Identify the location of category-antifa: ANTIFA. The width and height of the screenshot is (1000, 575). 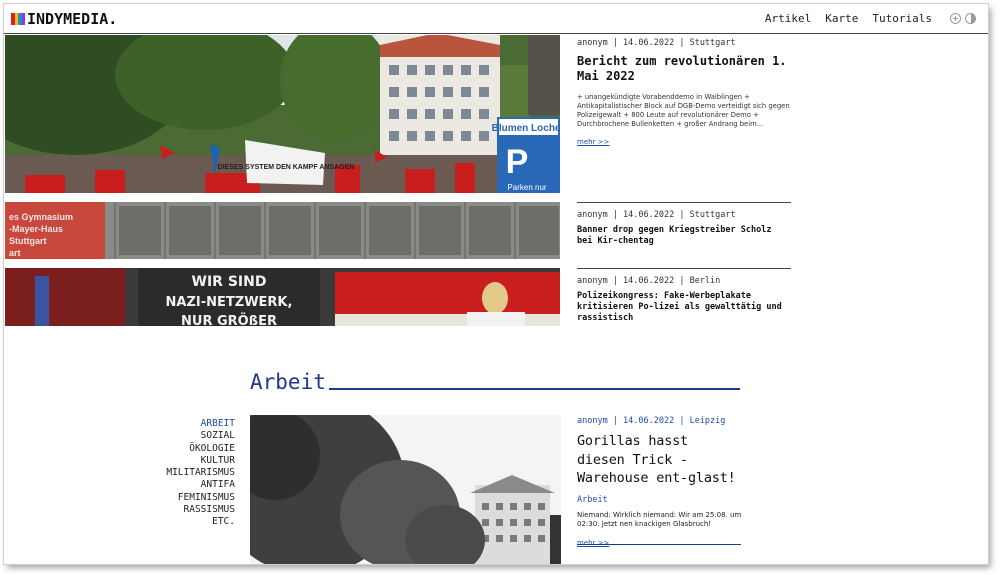
(194, 485).